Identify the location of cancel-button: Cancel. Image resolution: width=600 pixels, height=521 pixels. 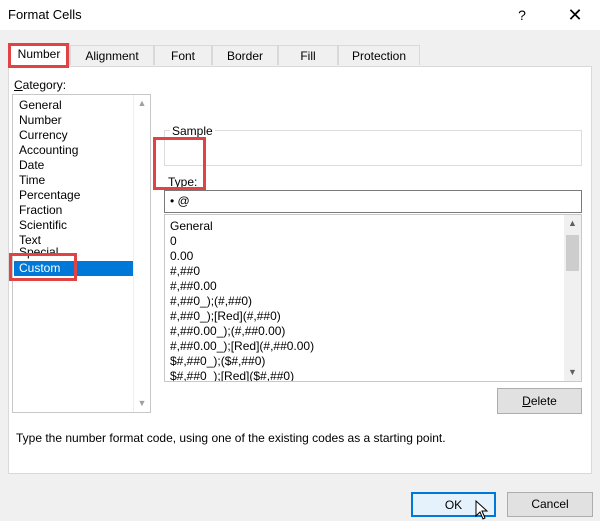
(550, 504).